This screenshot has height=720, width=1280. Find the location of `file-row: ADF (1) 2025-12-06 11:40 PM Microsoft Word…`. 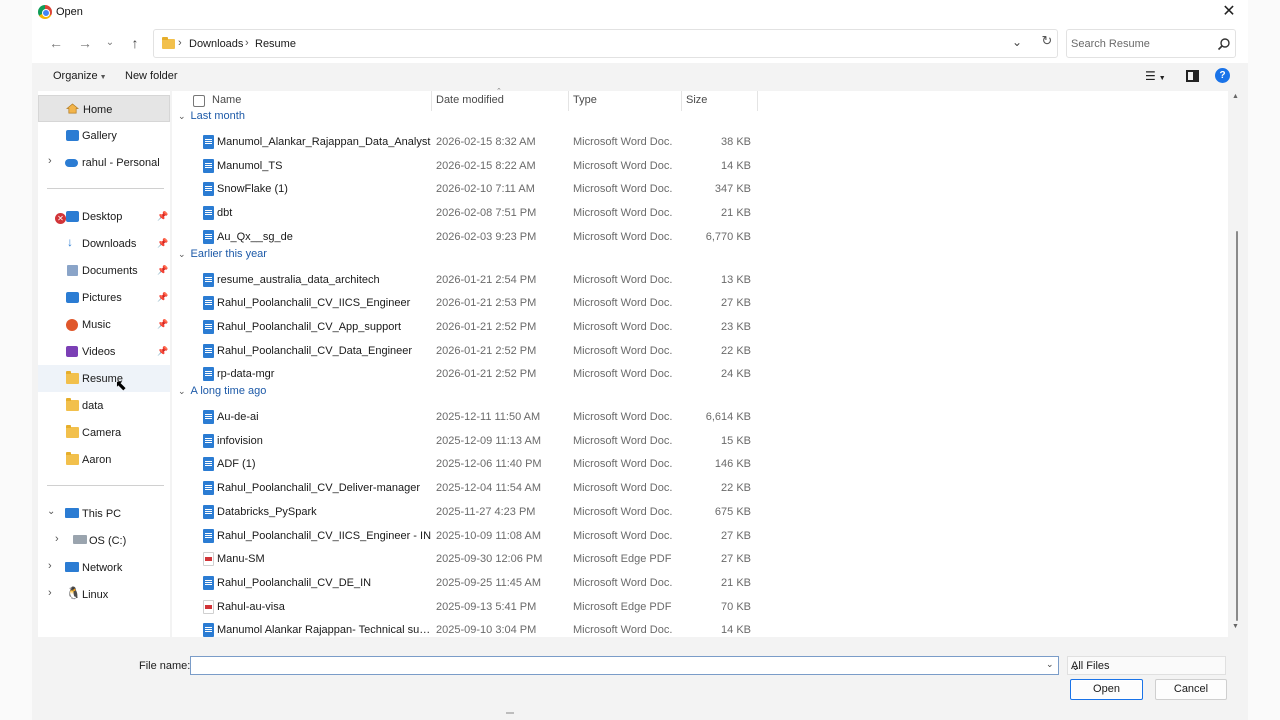

file-row: ADF (1) 2025-12-06 11:40 PM Microsoft Word… is located at coordinates (467, 464).